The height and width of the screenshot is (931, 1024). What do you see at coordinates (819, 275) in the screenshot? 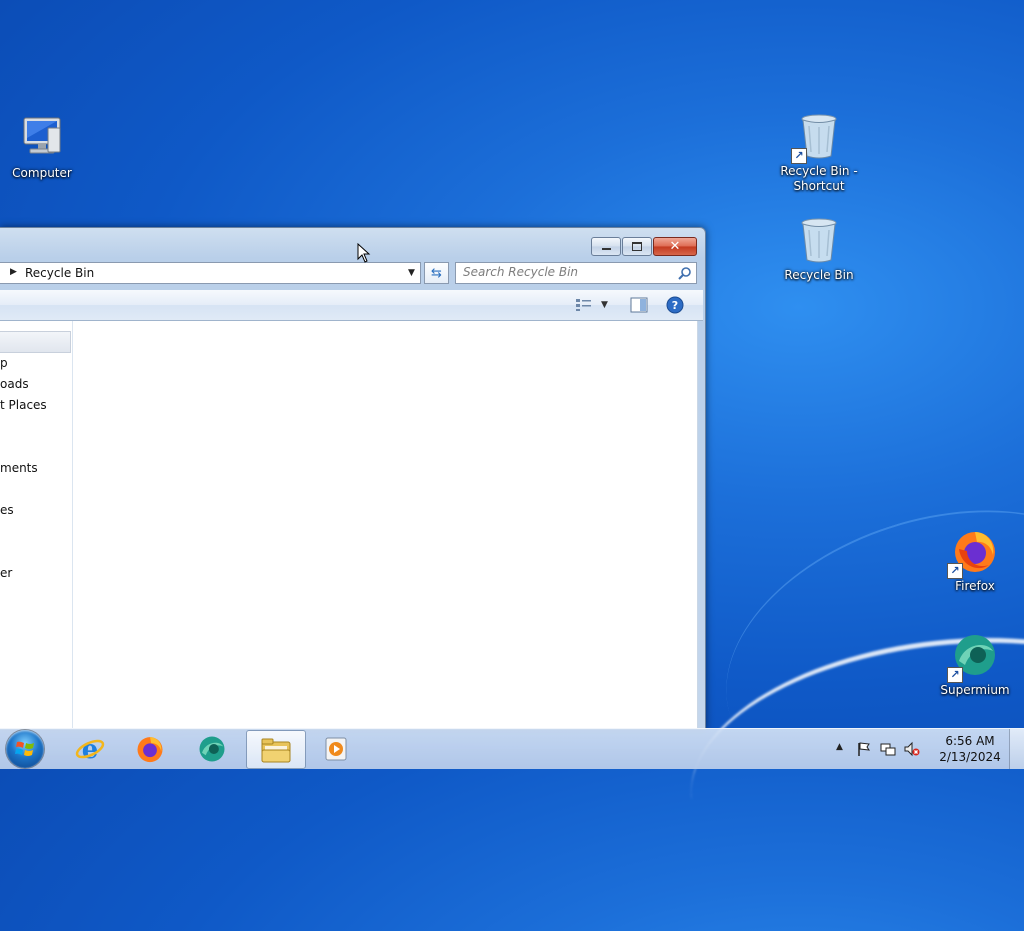
I see `desktop-icon-label: Recycle Bin` at bounding box center [819, 275].